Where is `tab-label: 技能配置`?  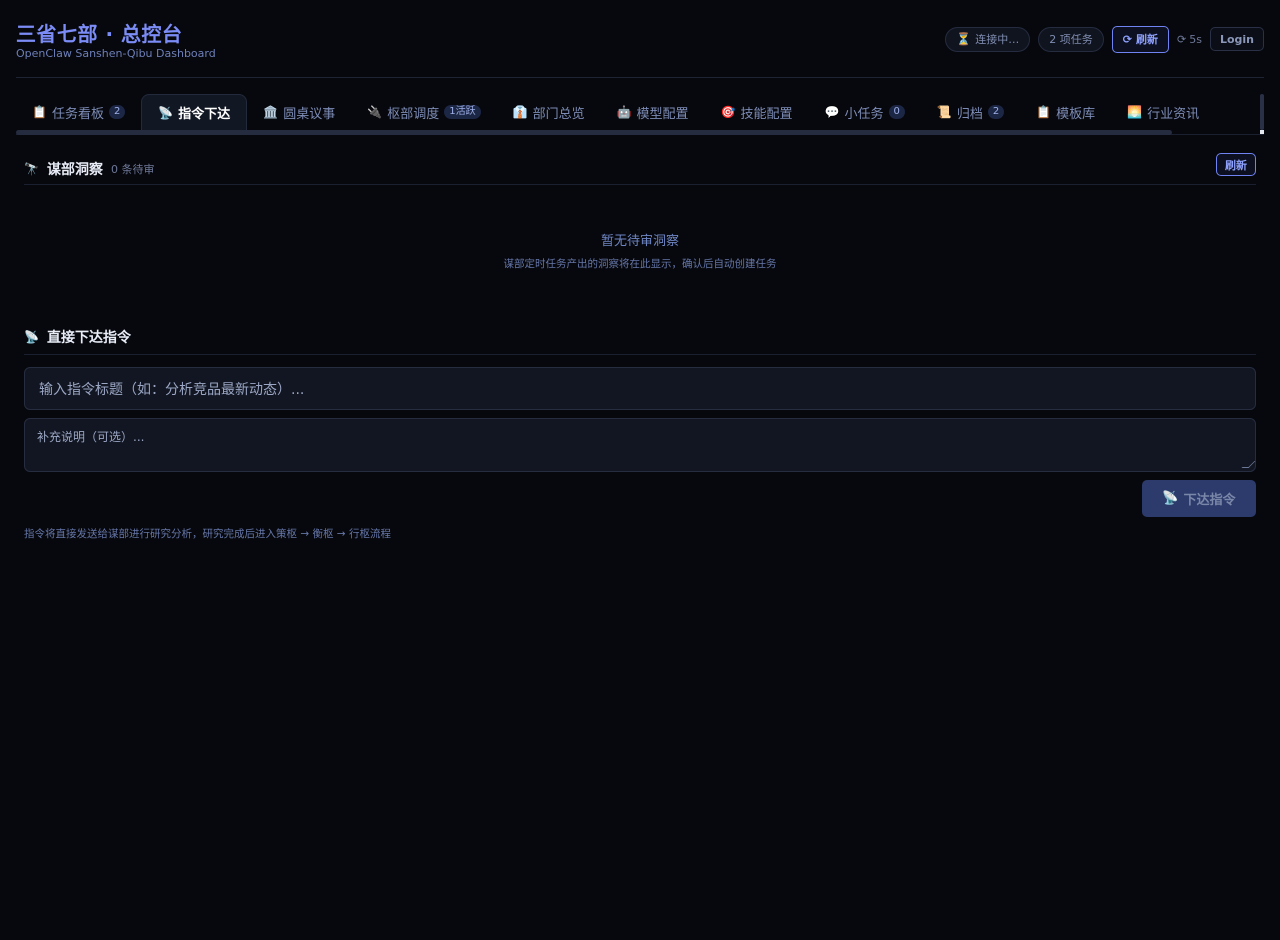 tab-label: 技能配置 is located at coordinates (766, 114).